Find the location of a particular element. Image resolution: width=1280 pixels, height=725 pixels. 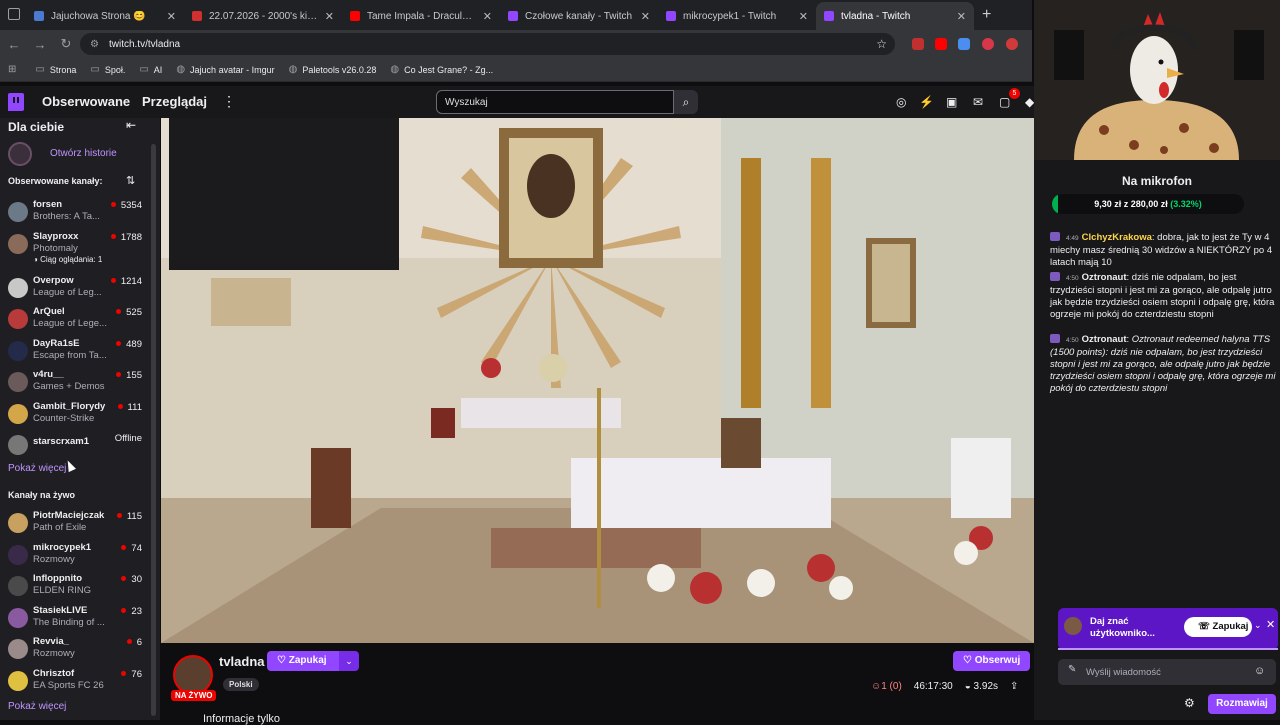

history-avatar is located at coordinates (20, 154).